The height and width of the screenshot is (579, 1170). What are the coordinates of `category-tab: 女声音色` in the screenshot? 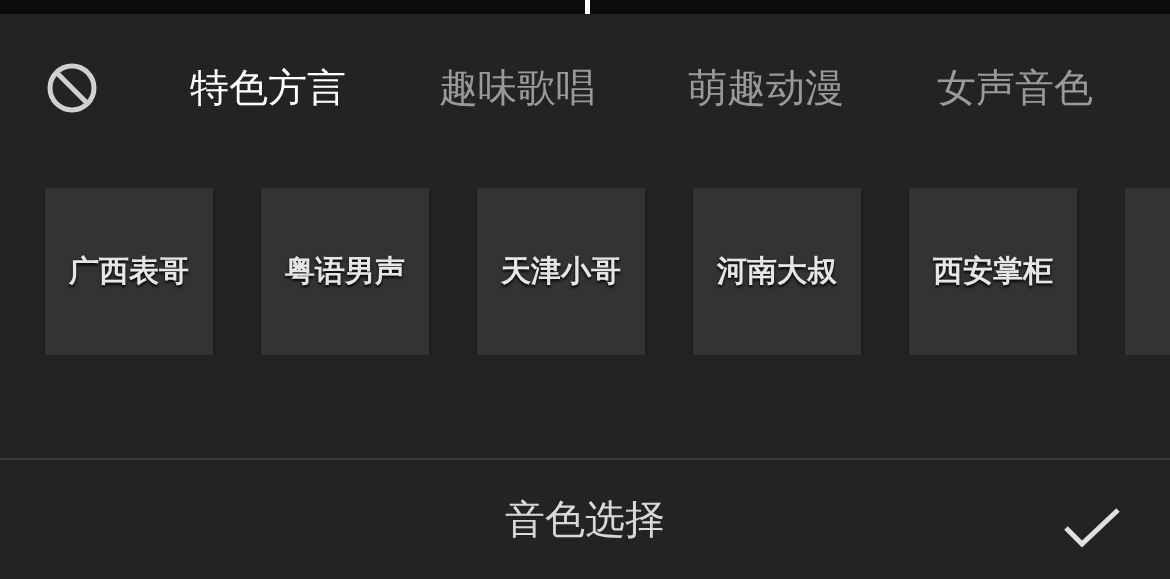 It's located at (1015, 88).